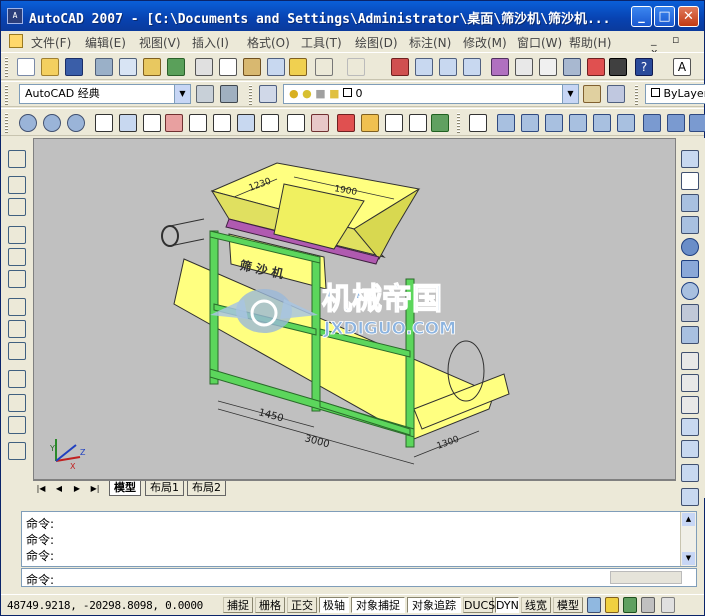  Describe the element at coordinates (592, 94) in the screenshot. I see `make-current-layer-icon` at that location.